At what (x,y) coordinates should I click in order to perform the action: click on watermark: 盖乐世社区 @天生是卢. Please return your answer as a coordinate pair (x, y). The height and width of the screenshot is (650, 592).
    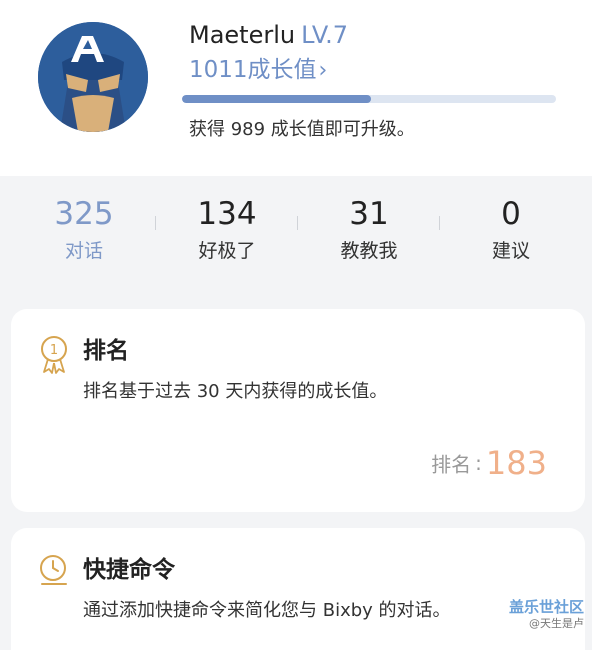
    Looking at the image, I should click on (546, 615).